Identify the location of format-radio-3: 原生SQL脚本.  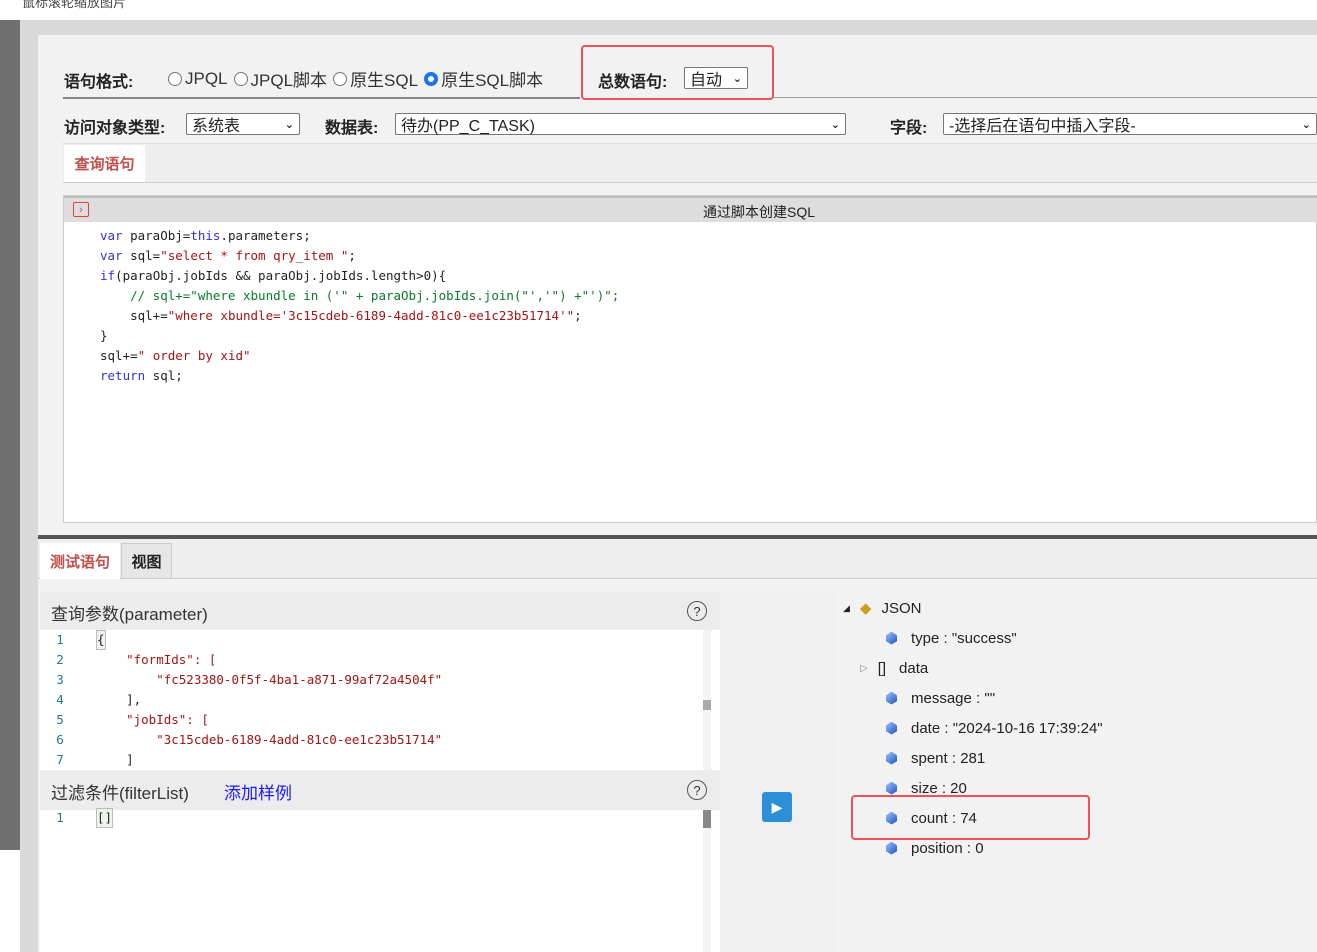
(483, 78).